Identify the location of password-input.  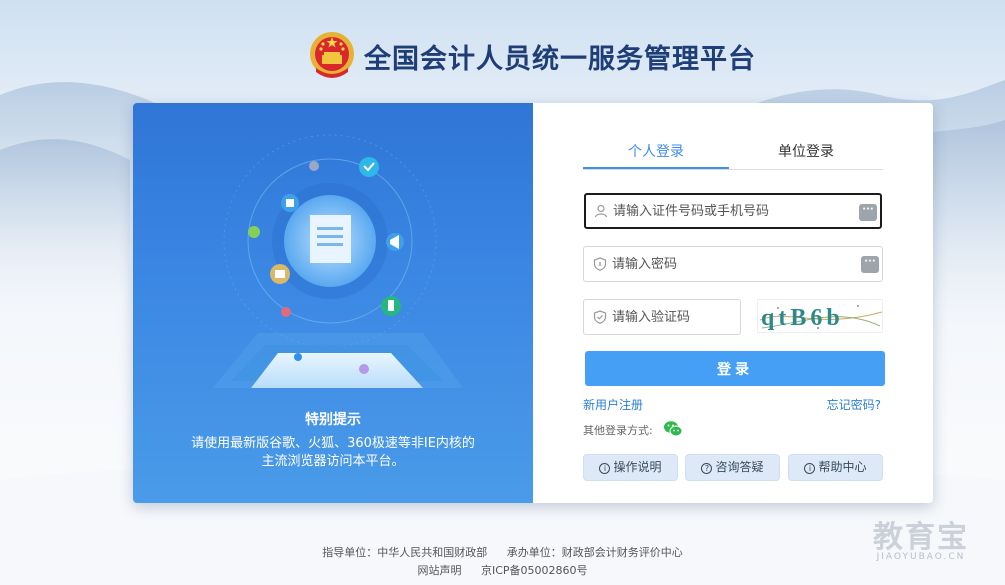
(732, 264).